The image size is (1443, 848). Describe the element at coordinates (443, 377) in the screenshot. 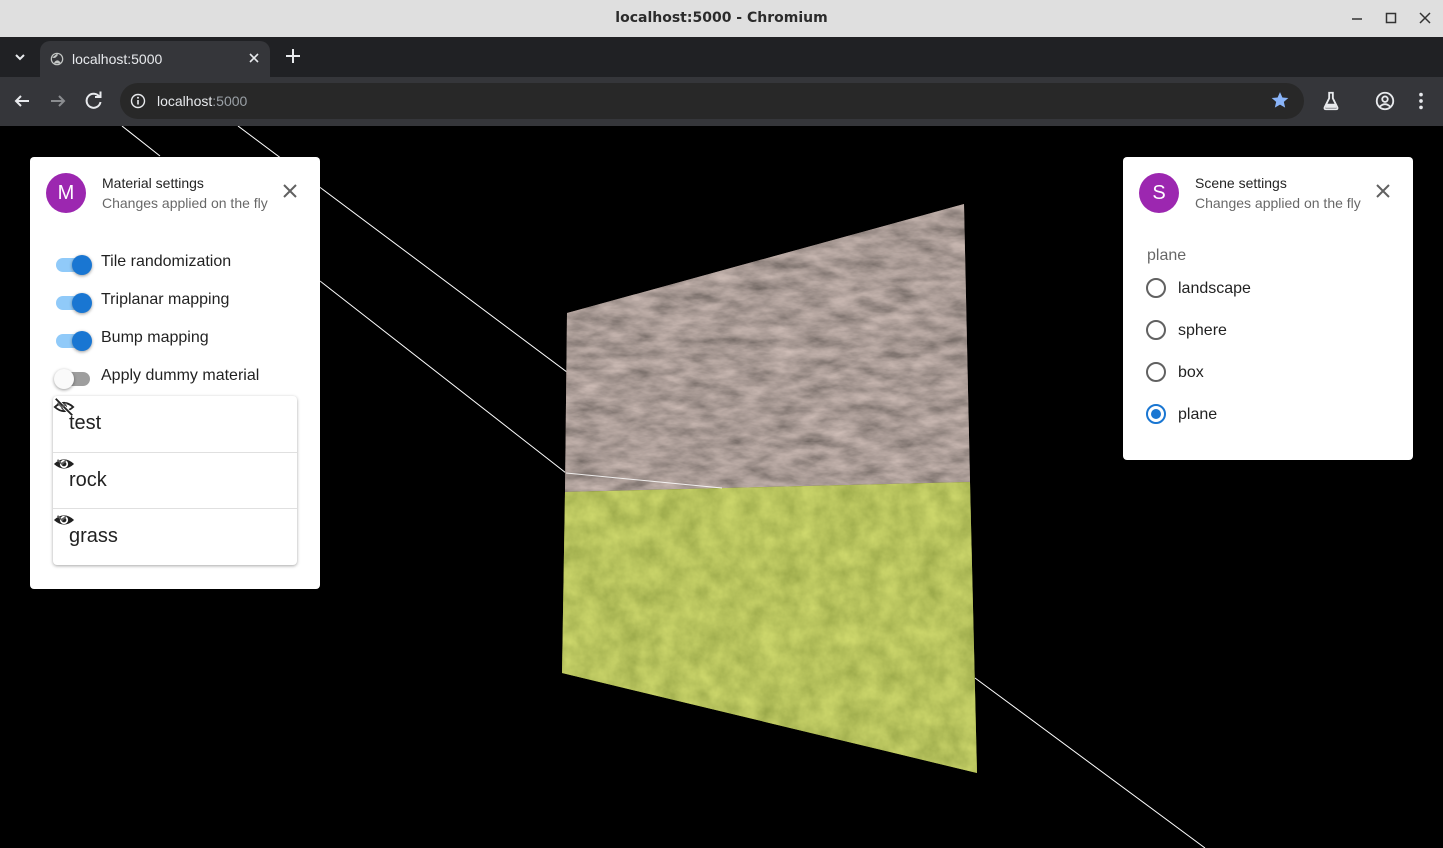

I see `axis-line-y` at that location.